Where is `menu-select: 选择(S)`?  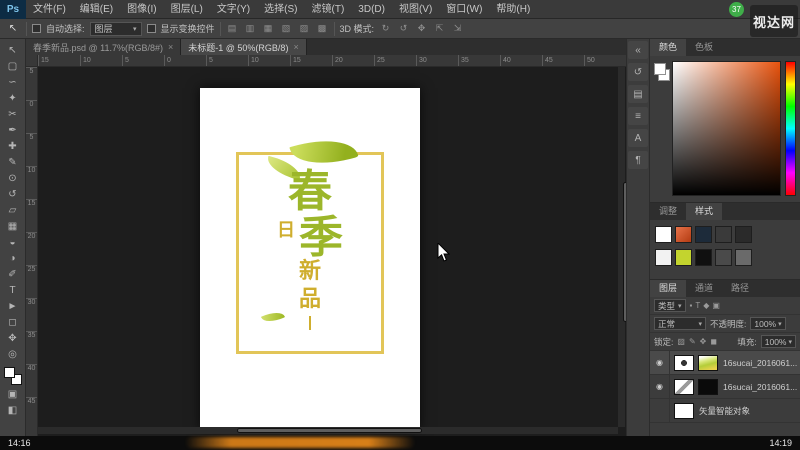
menu-select: 选择(S) is located at coordinates (280, 9).